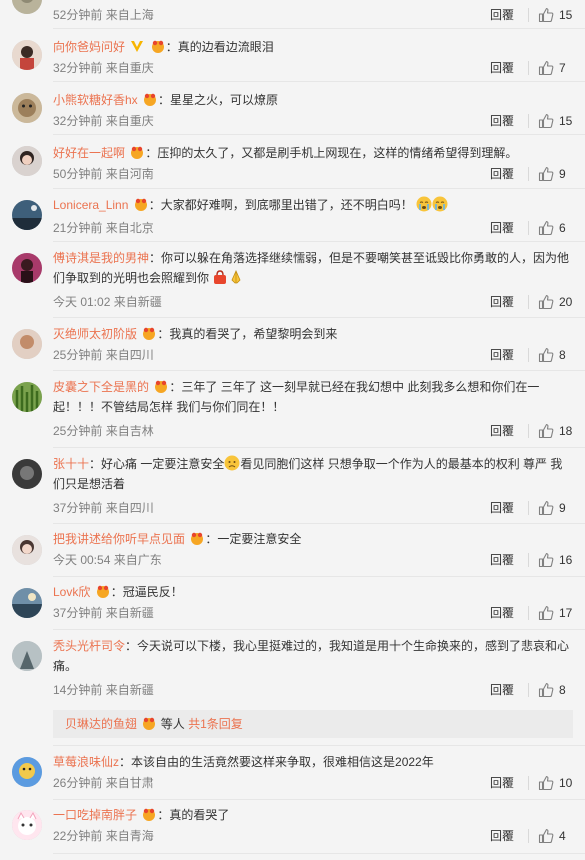 The height and width of the screenshot is (860, 585). I want to click on subreplies-summary: 贝琳达的鱼翅 等人 共1条回复, so click(313, 724).